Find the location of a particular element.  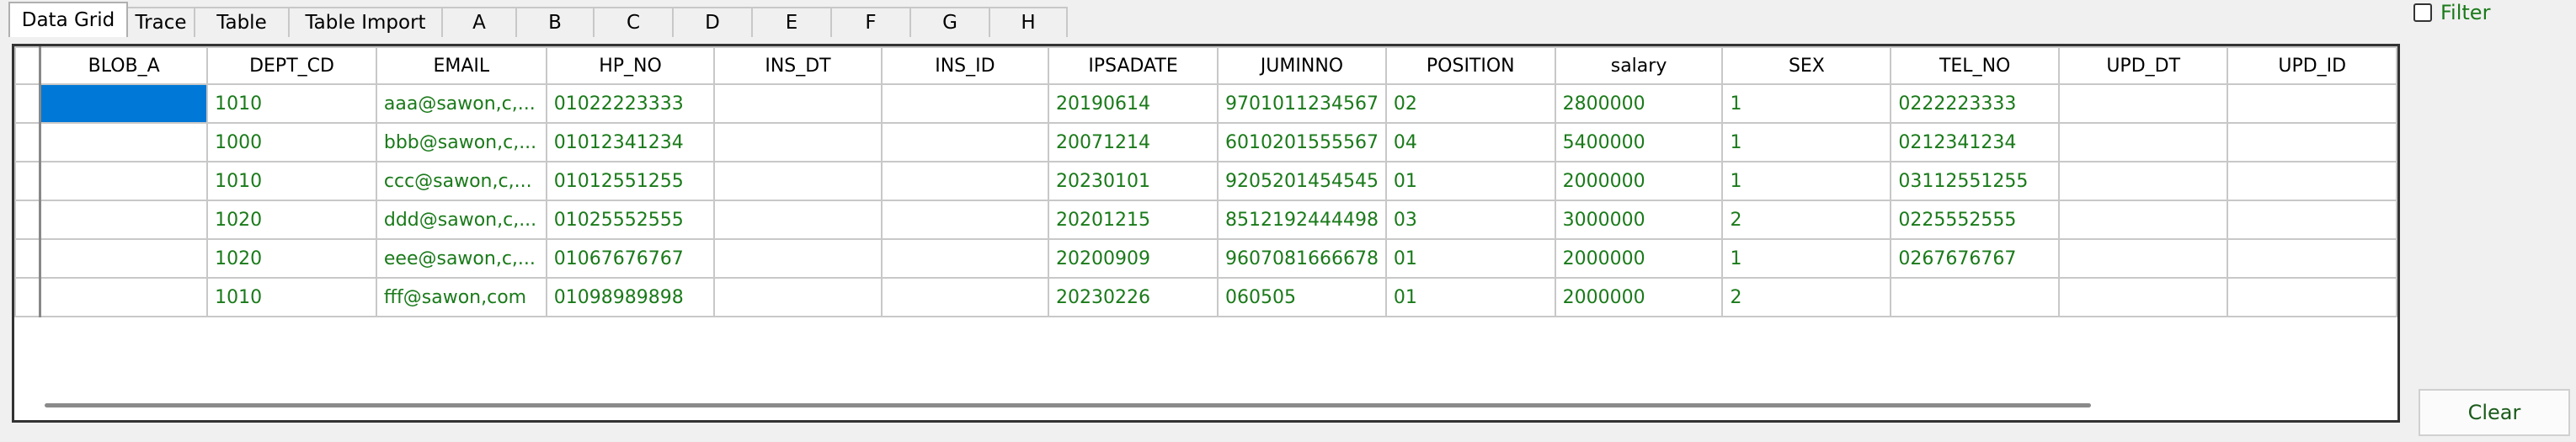

column-header-ipsadate: IPSADATE is located at coordinates (1133, 65).